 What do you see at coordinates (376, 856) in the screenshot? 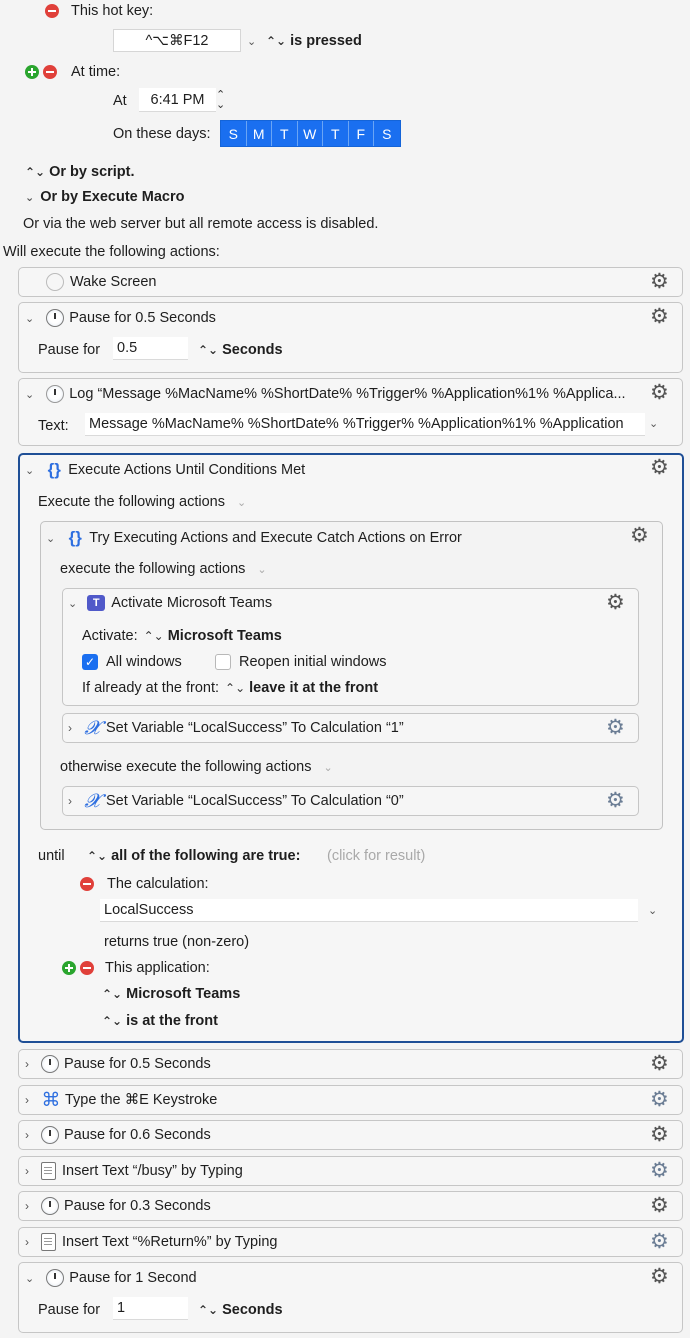
I see `click-for-result: (click for result)` at bounding box center [376, 856].